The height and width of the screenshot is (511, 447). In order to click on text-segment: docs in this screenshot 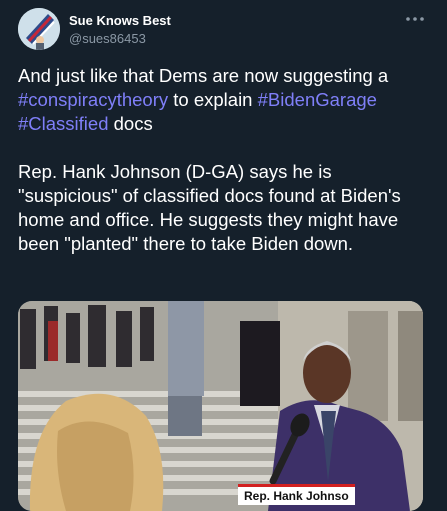, I will do `click(130, 123)`.